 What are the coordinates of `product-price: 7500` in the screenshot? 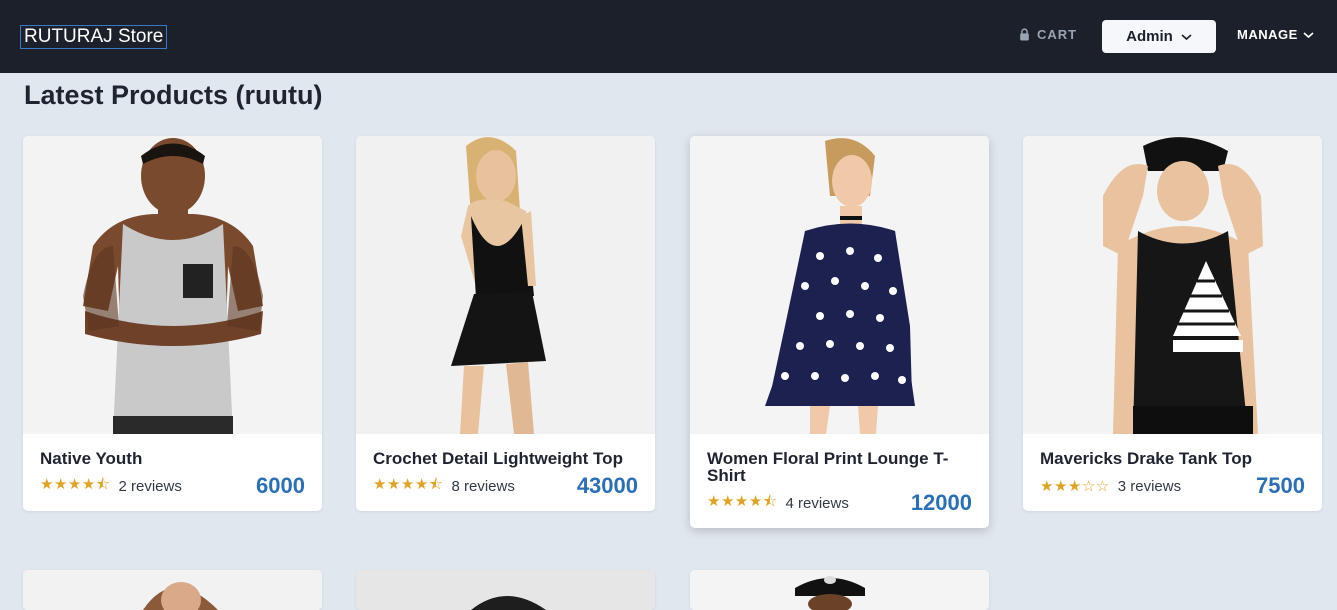 It's located at (1280, 485).